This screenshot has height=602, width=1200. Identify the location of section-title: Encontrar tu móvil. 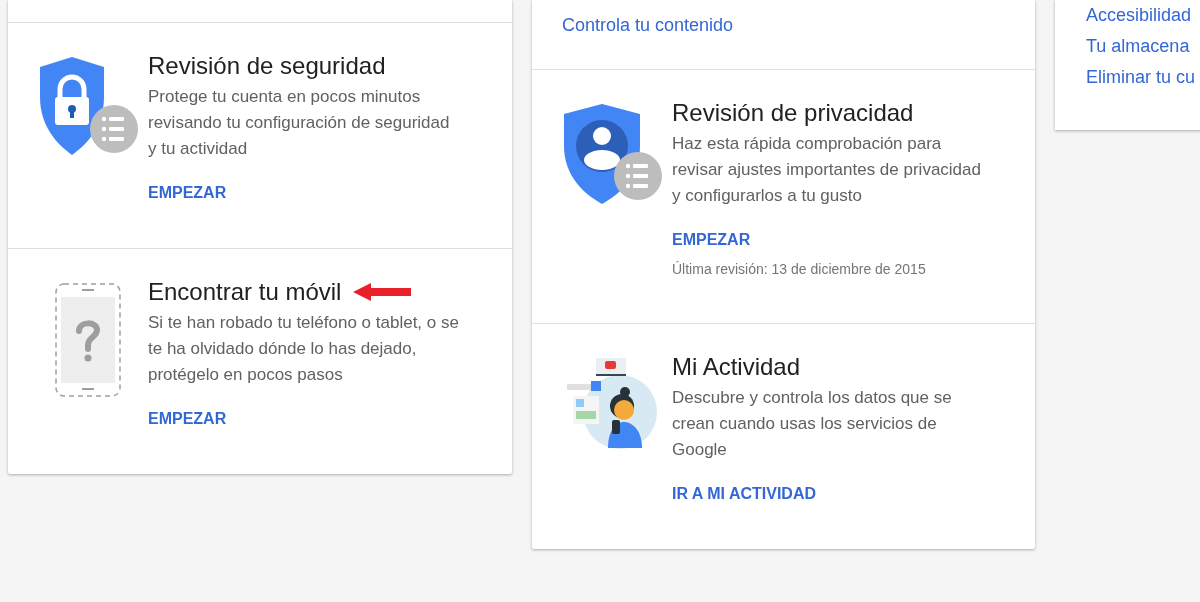
(245, 292).